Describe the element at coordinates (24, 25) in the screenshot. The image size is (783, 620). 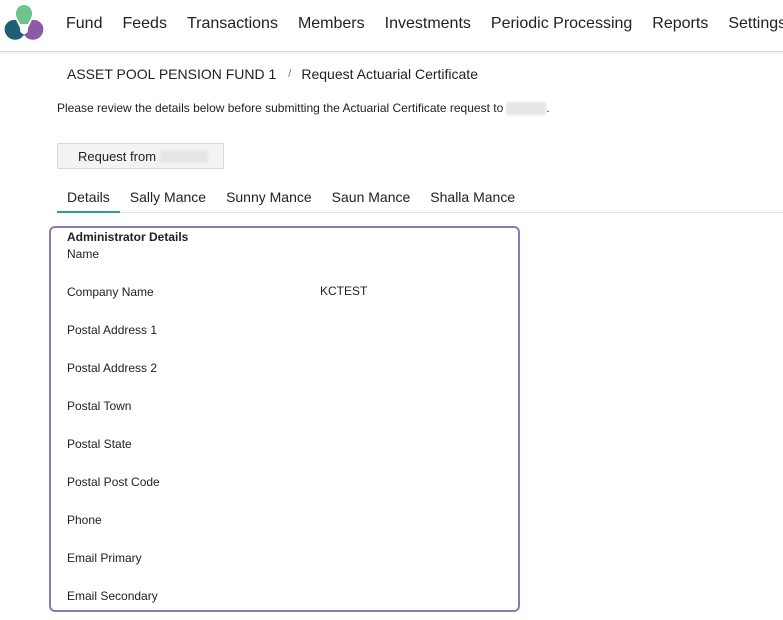
I see `app-logo-icon` at that location.